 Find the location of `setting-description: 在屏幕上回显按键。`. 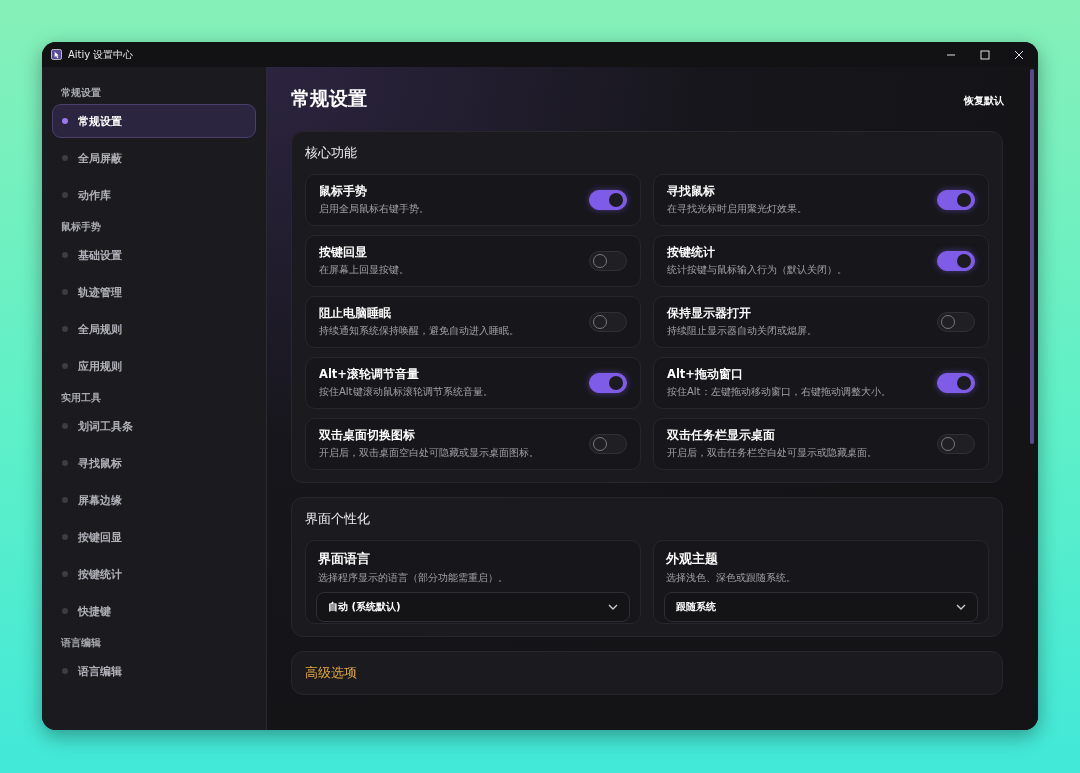

setting-description: 在屏幕上回显按键。 is located at coordinates (364, 270).